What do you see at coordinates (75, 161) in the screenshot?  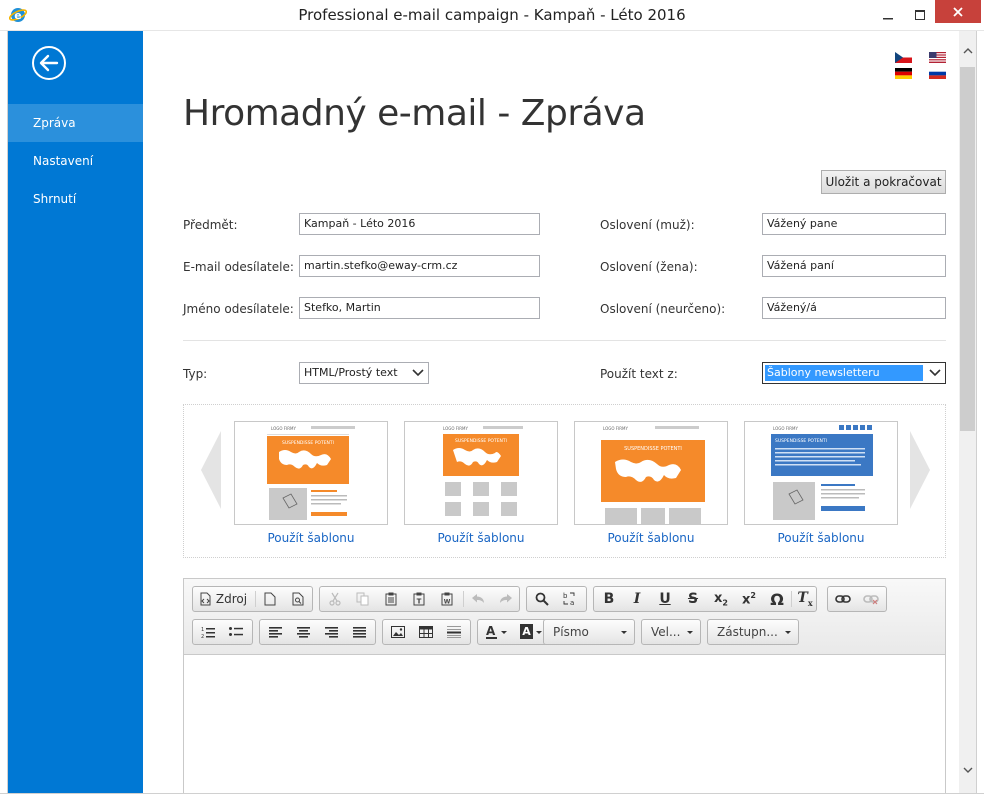 I see `sidebar-item-nastaveni: Nastavení` at bounding box center [75, 161].